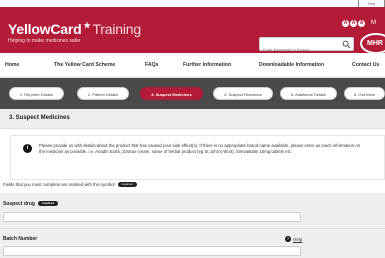 The width and height of the screenshot is (385, 258). What do you see at coordinates (345, 23) in the screenshot?
I see `text-size-small-button: A` at bounding box center [345, 23].